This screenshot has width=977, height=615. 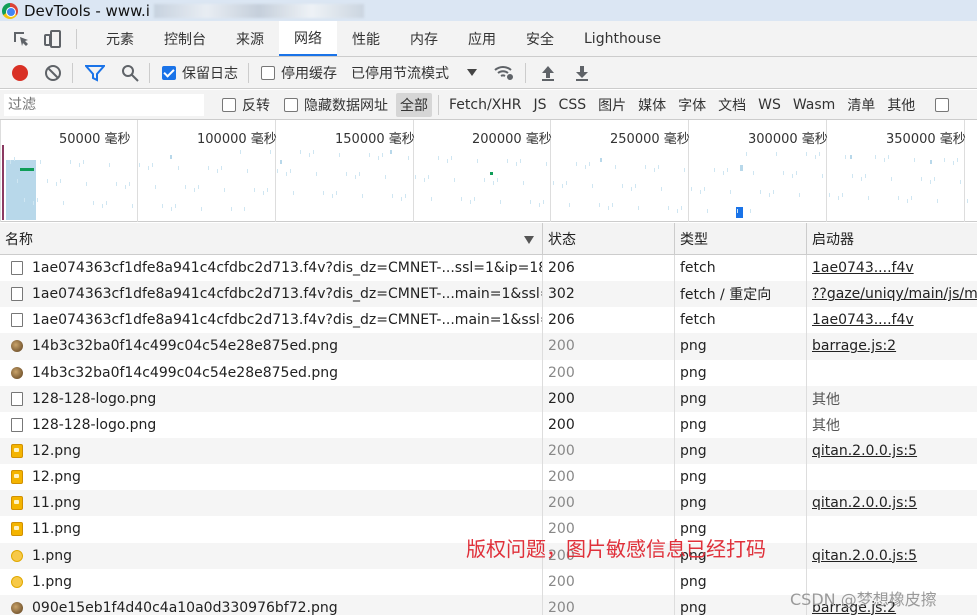 I want to click on initiator-link: ??gaze/uniqy/main/js/ma, so click(x=894, y=294).